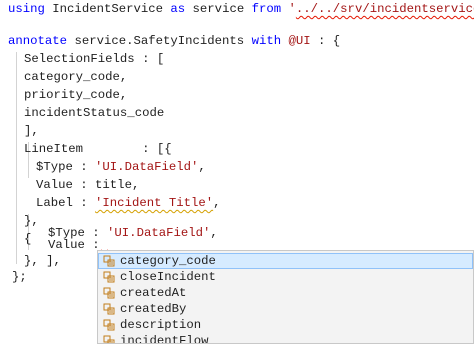 This screenshot has height=344, width=474. Describe the element at coordinates (16, 158) in the screenshot. I see `indent-guide` at that location.